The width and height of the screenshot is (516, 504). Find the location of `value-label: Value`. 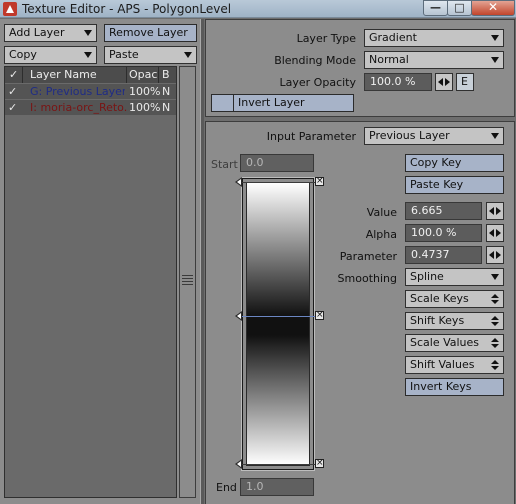

value-label: Value is located at coordinates (381, 212).